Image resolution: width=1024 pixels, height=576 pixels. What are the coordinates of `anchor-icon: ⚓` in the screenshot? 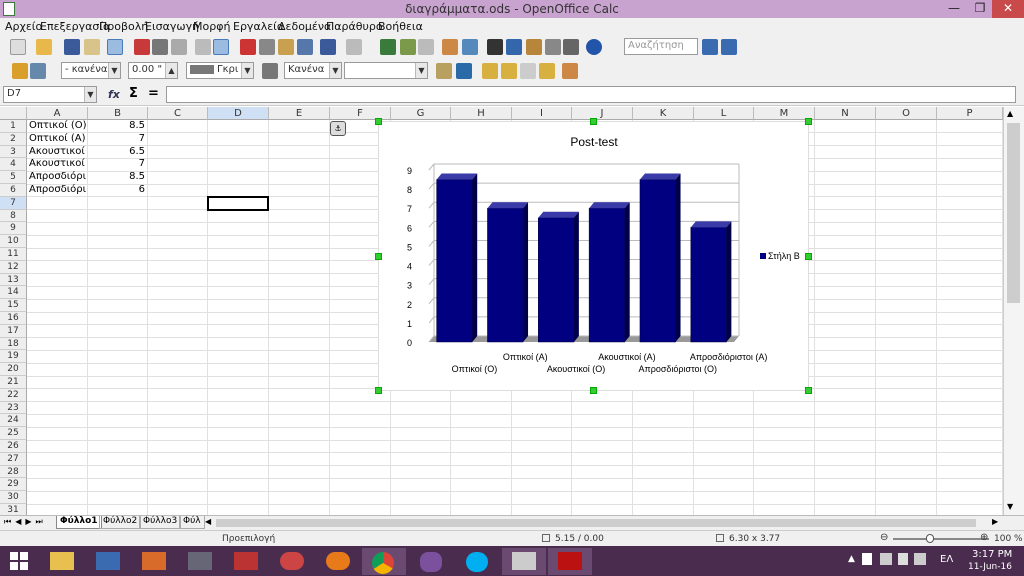 It's located at (338, 128).